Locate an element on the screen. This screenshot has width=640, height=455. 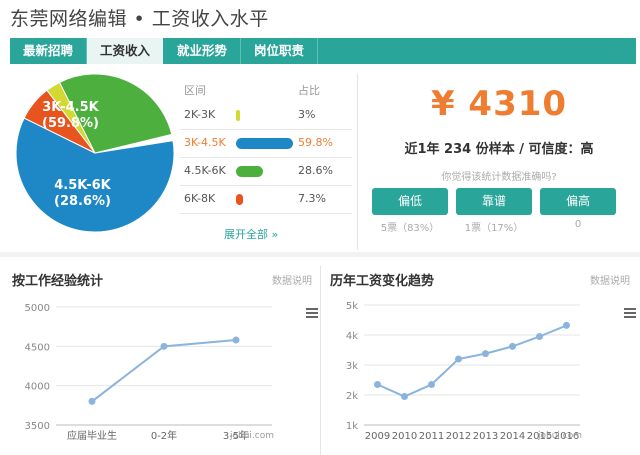
x-tick-label: 2013 is located at coordinates (485, 436).